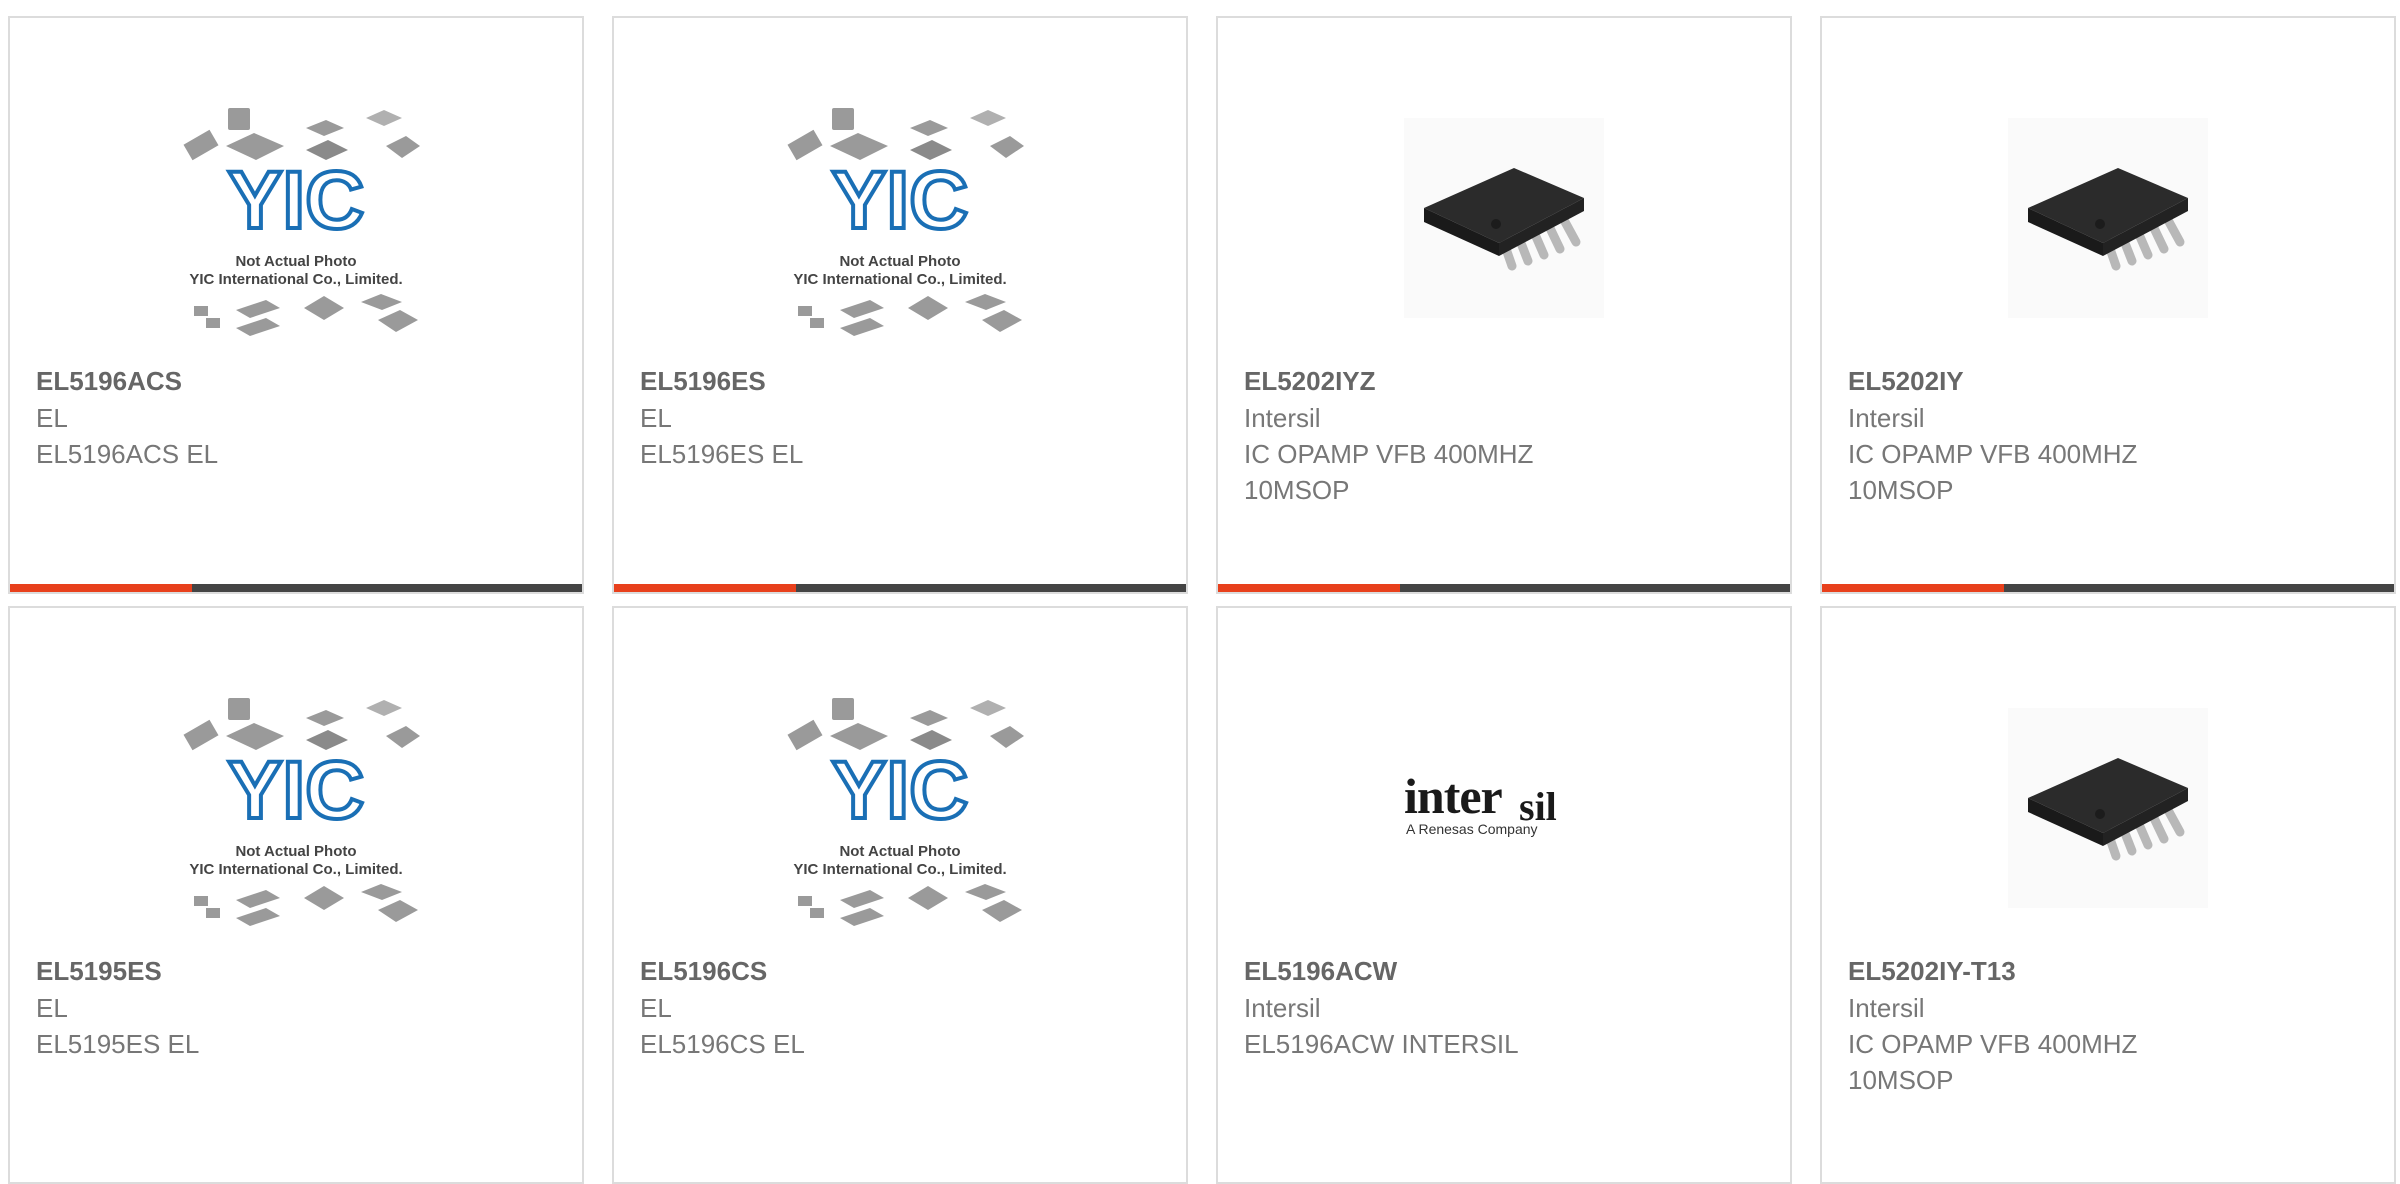 The height and width of the screenshot is (1184, 2400). What do you see at coordinates (299, 971) in the screenshot?
I see `part-number: EL5195ES` at bounding box center [299, 971].